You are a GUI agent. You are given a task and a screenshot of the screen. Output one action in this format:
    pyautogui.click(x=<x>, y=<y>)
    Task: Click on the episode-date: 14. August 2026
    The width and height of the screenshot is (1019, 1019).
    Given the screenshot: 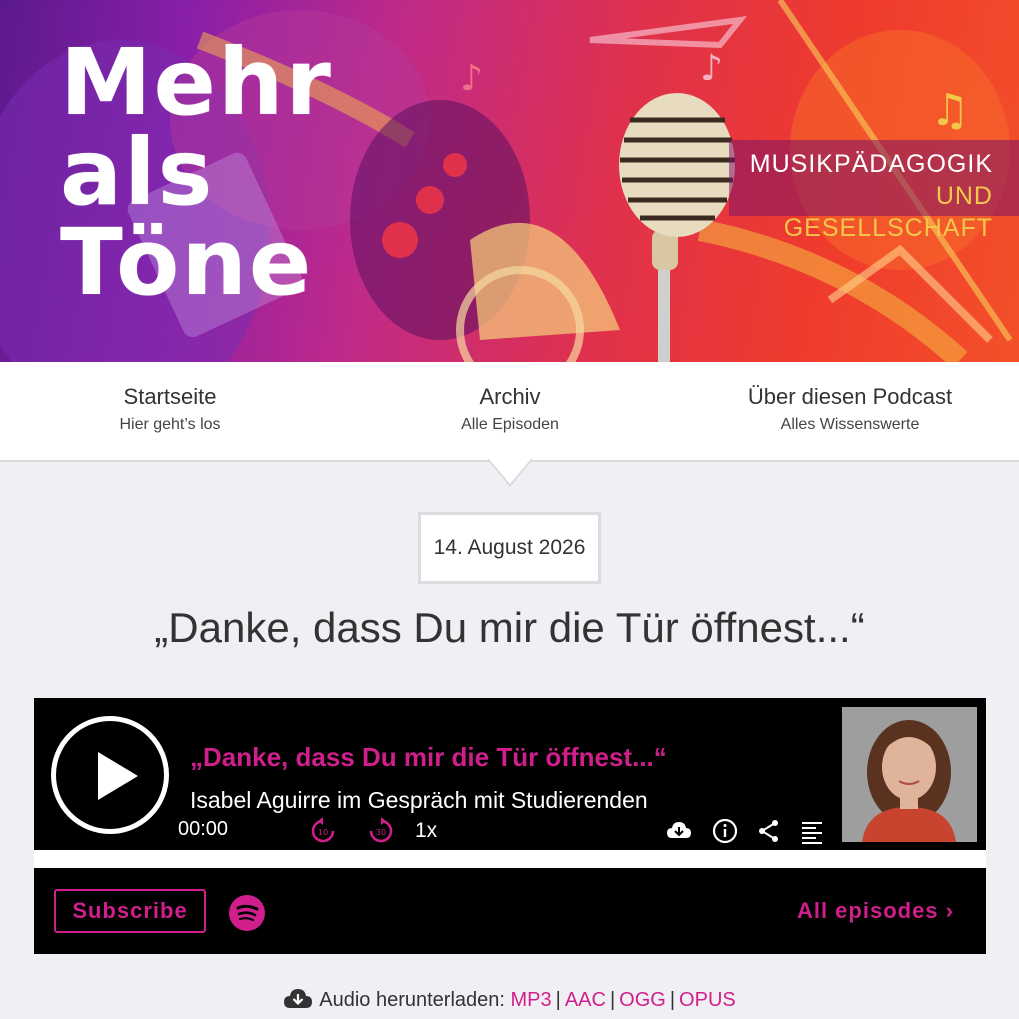 What is the action you would take?
    pyautogui.click(x=509, y=548)
    